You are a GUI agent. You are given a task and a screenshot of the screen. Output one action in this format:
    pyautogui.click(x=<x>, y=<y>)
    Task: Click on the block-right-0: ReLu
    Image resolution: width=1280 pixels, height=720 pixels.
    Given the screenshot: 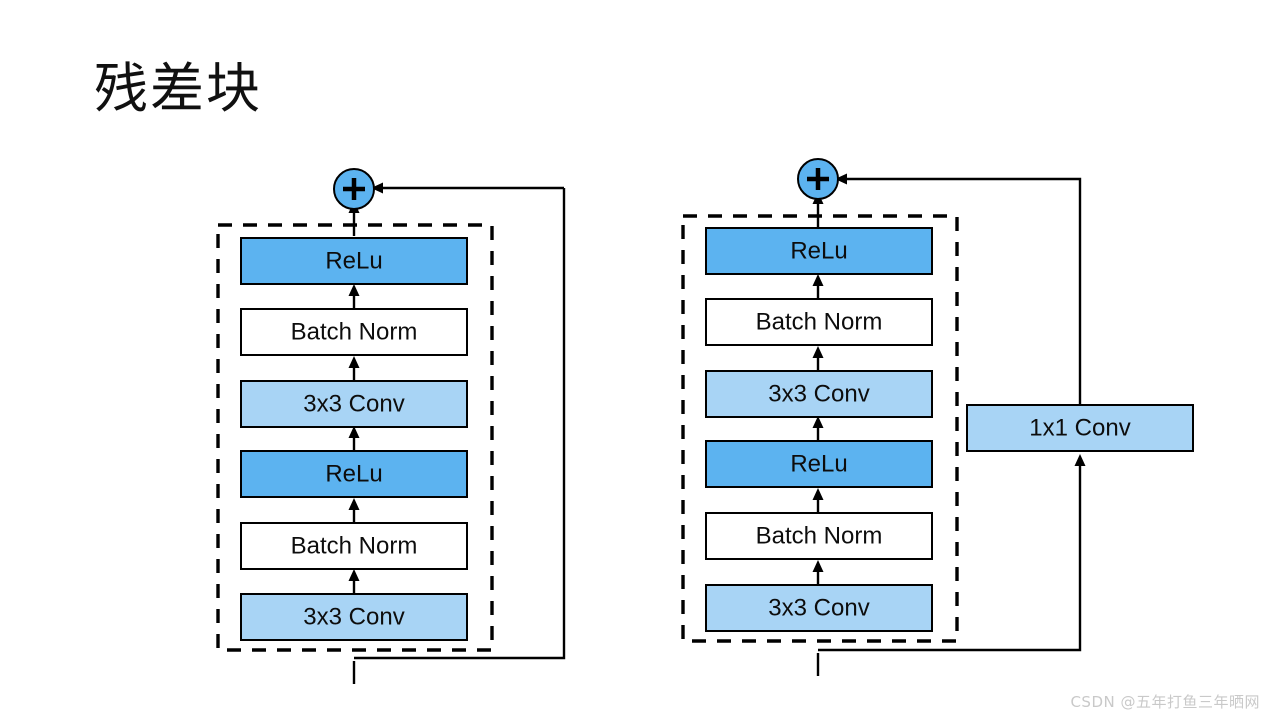 What is the action you would take?
    pyautogui.click(x=819, y=251)
    